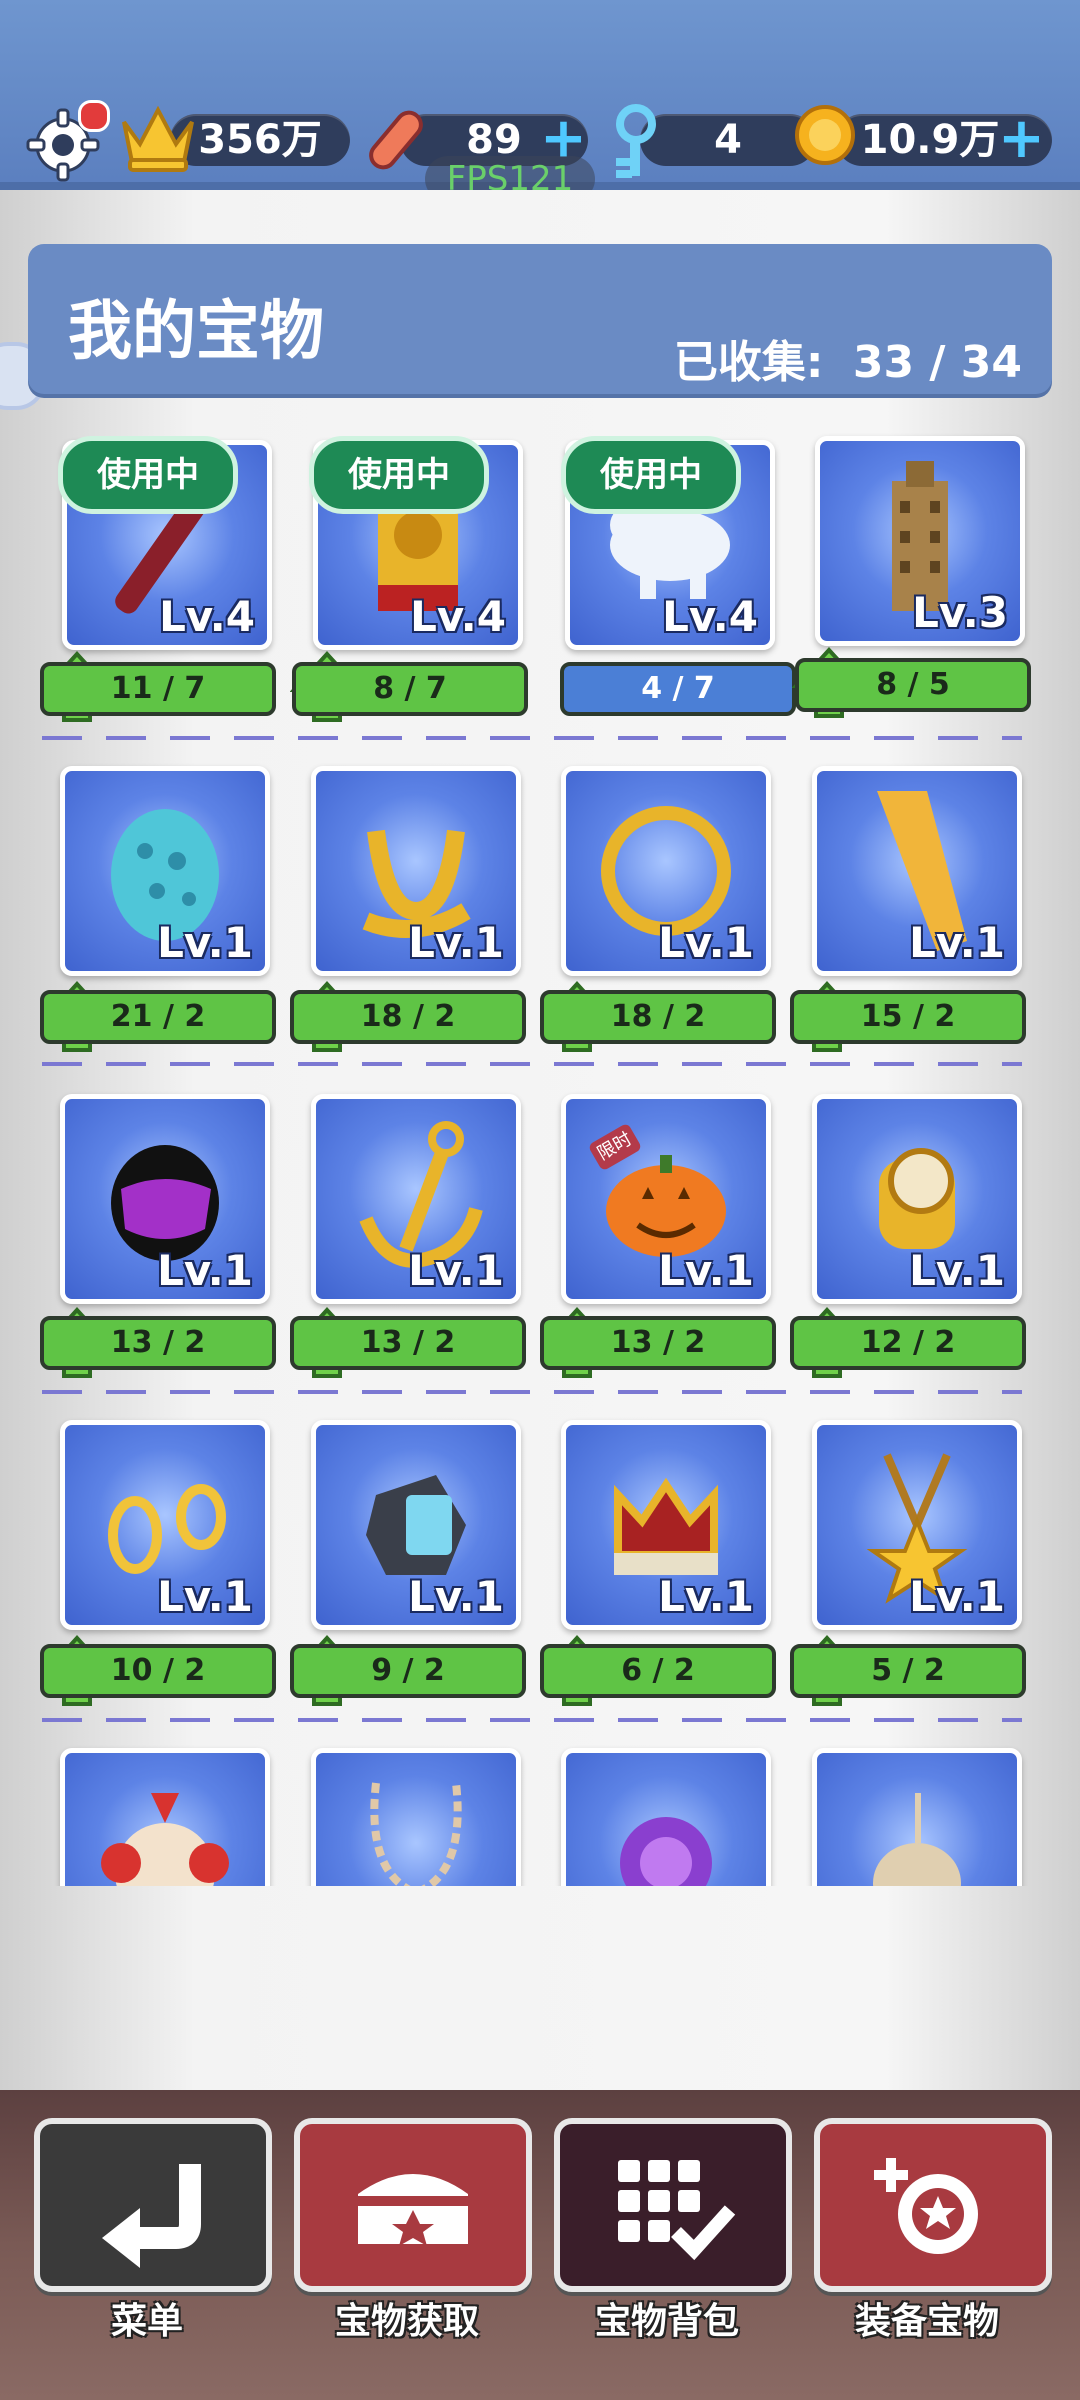 This screenshot has width=1080, height=2400. I want to click on item-level: Lv.3, so click(960, 612).